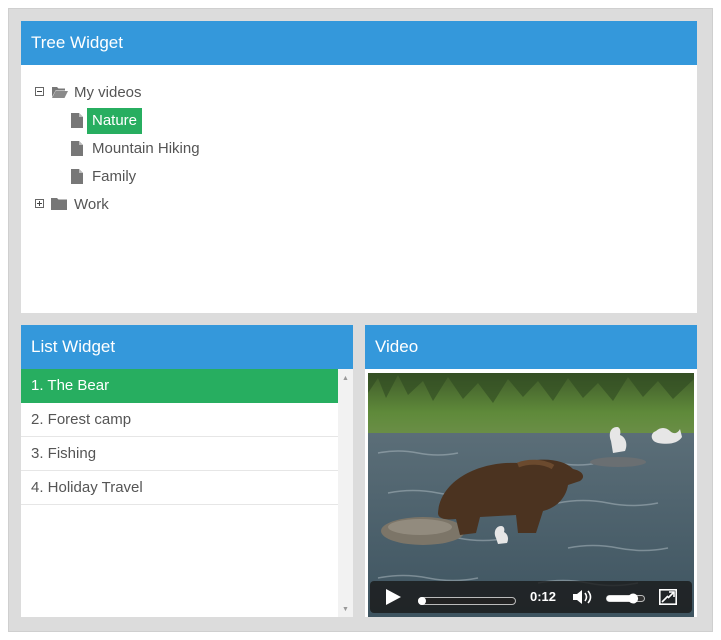  What do you see at coordinates (422, 601) in the screenshot?
I see `progress-thumb` at bounding box center [422, 601].